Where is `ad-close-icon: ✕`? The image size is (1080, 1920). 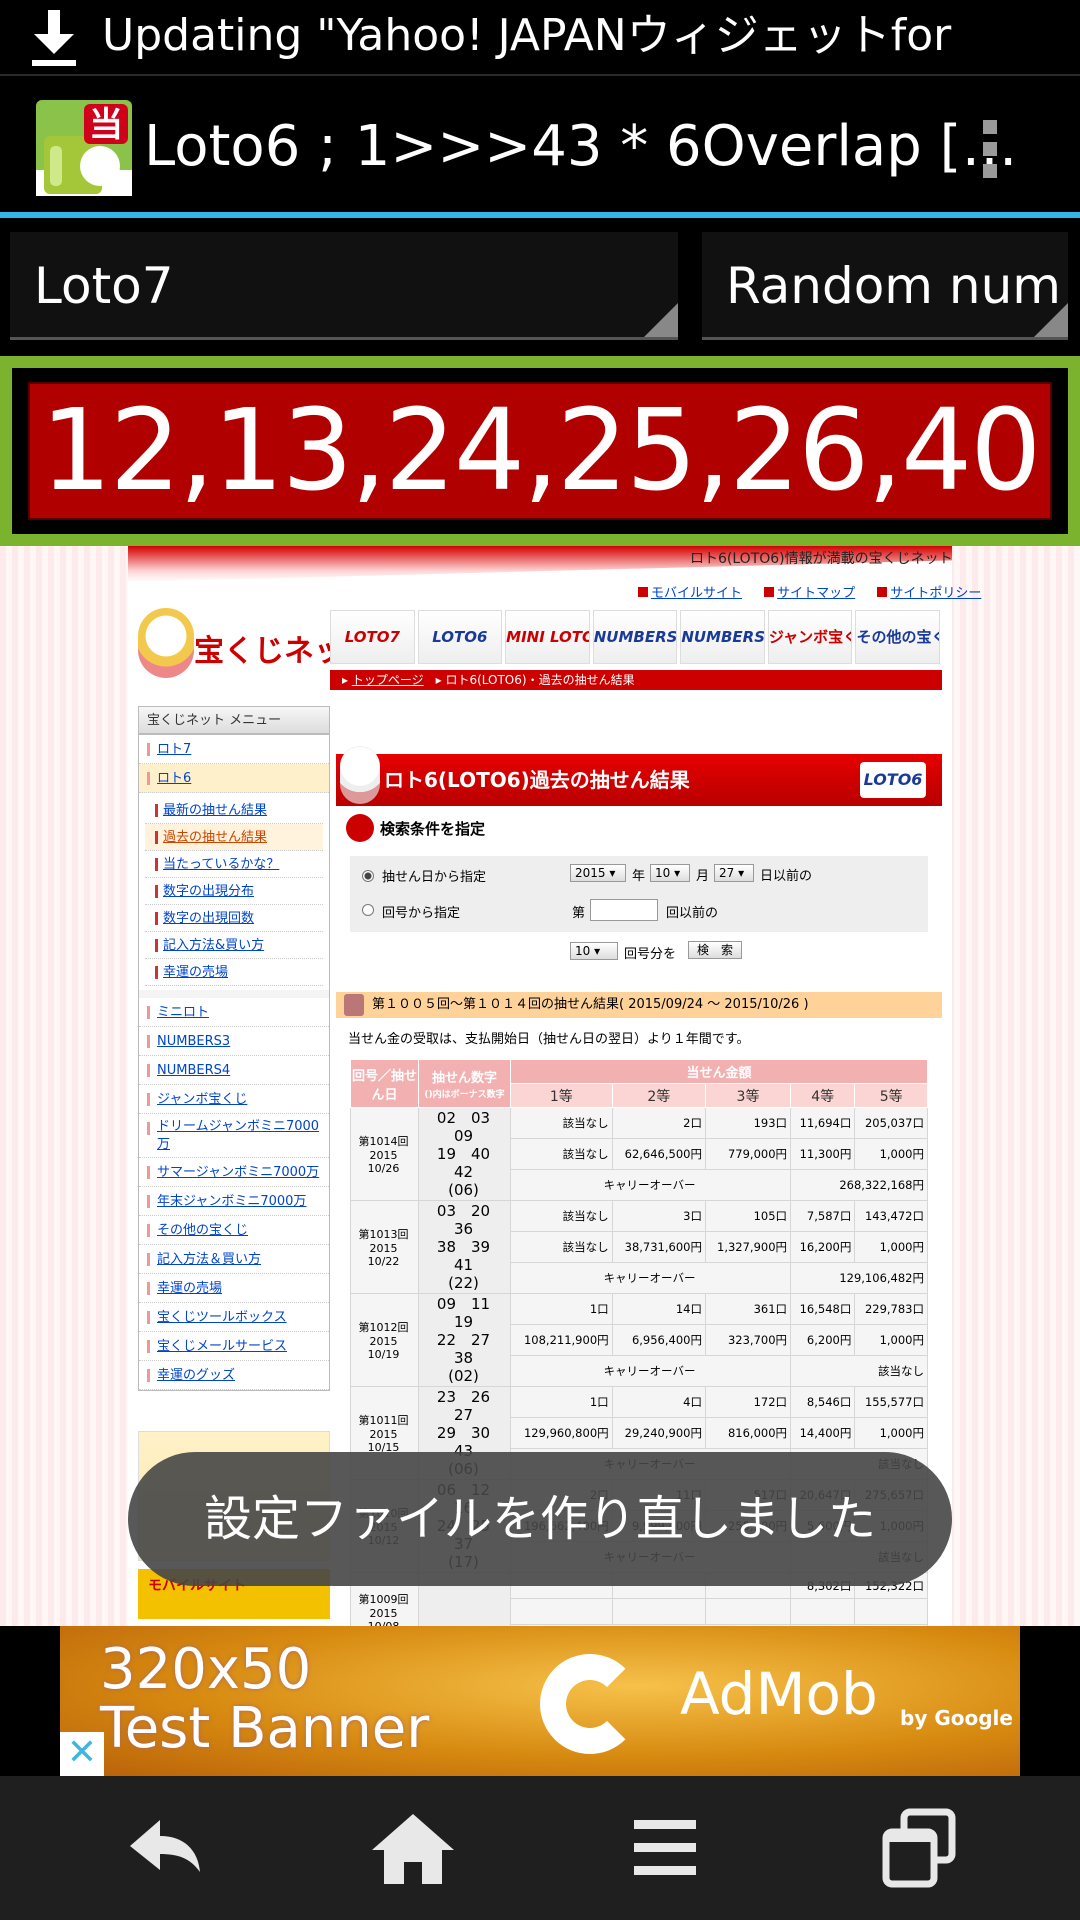
ad-close-icon: ✕ is located at coordinates (82, 1754).